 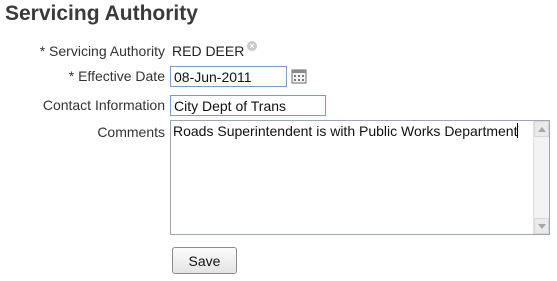 What do you see at coordinates (101, 13) in the screenshot?
I see `page-title: Servicing Authority` at bounding box center [101, 13].